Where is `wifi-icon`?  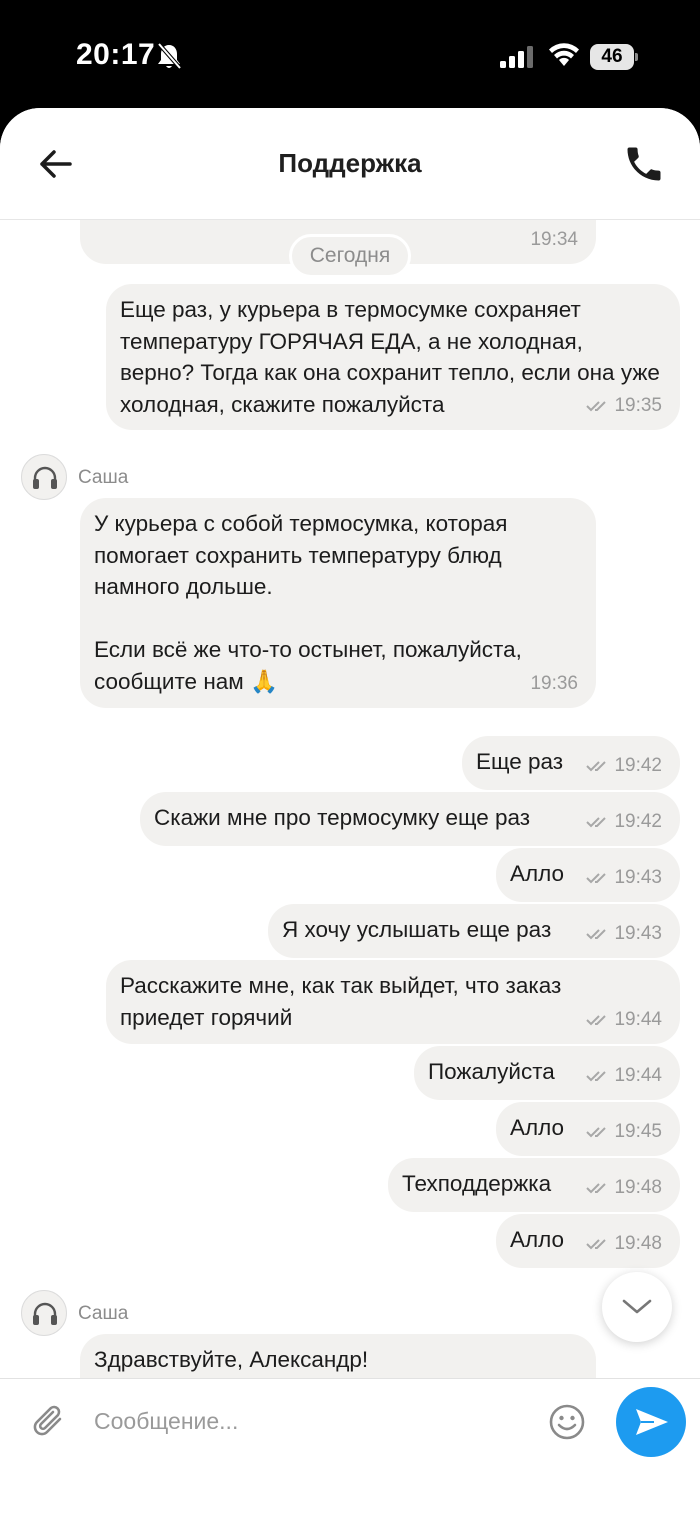
wifi-icon is located at coordinates (564, 54).